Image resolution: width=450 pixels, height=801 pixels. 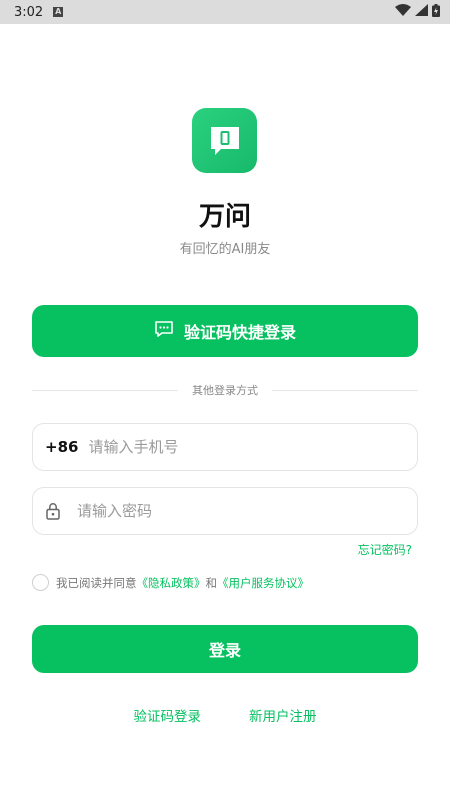 I want to click on sms-quick-login-label: 验证码快捷登录, so click(x=239, y=332).